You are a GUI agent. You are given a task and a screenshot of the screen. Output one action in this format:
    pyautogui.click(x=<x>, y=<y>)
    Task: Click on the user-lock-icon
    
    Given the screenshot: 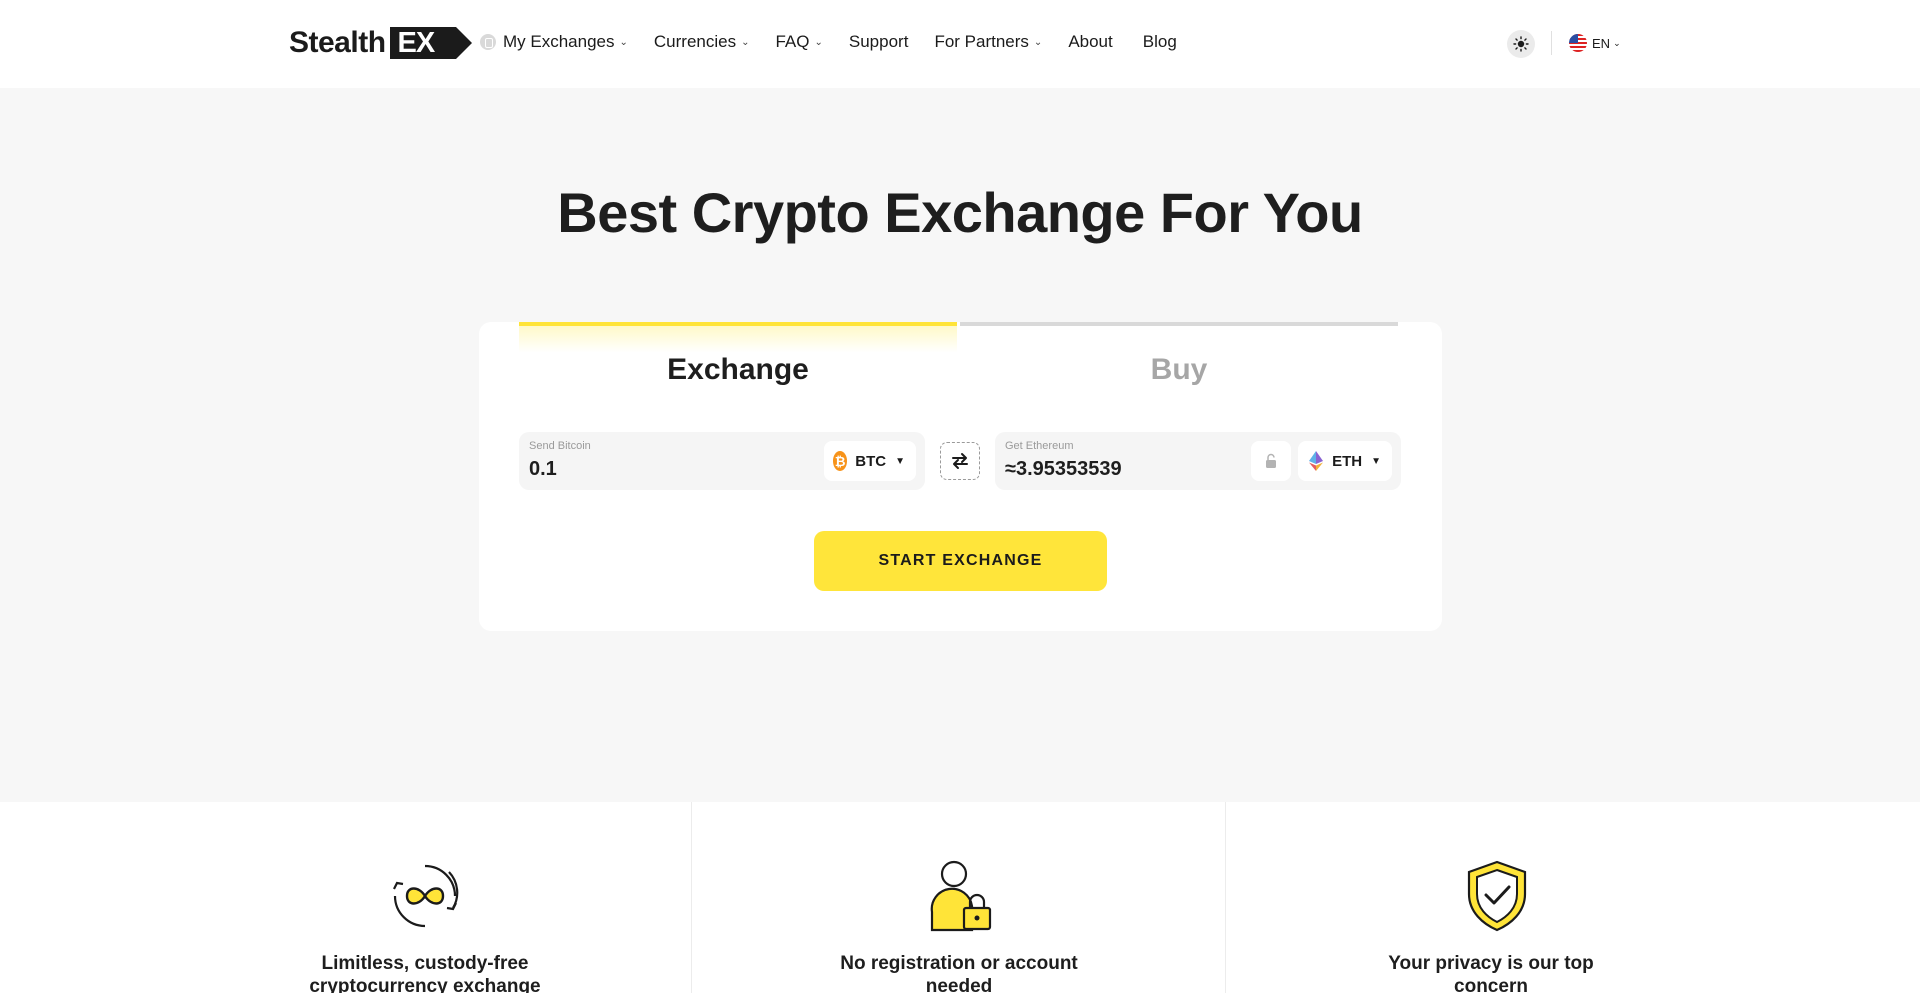 What is the action you would take?
    pyautogui.click(x=961, y=896)
    